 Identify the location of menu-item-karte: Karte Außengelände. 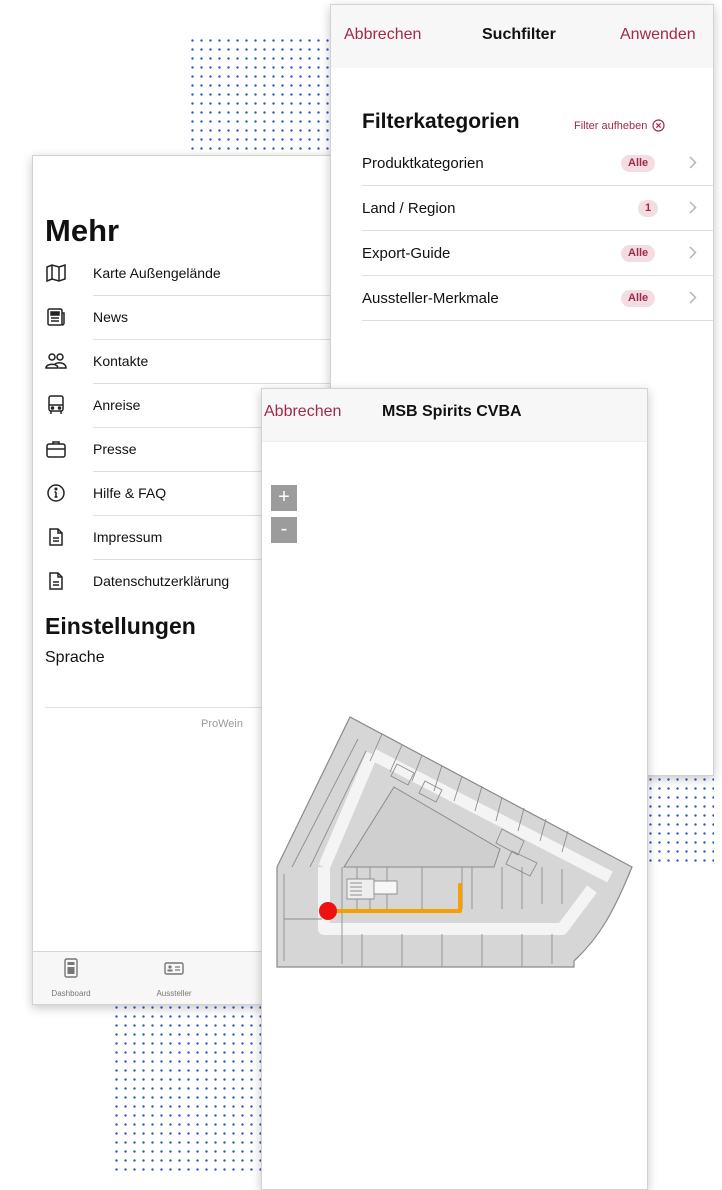
(194, 273).